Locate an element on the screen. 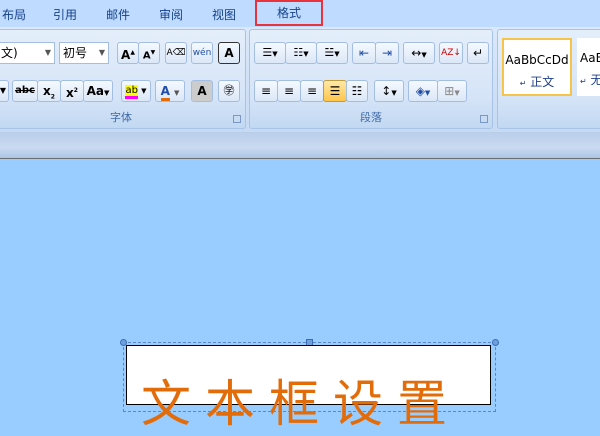 This screenshot has width=600, height=436. align-center-icon: ≡ is located at coordinates (289, 91).